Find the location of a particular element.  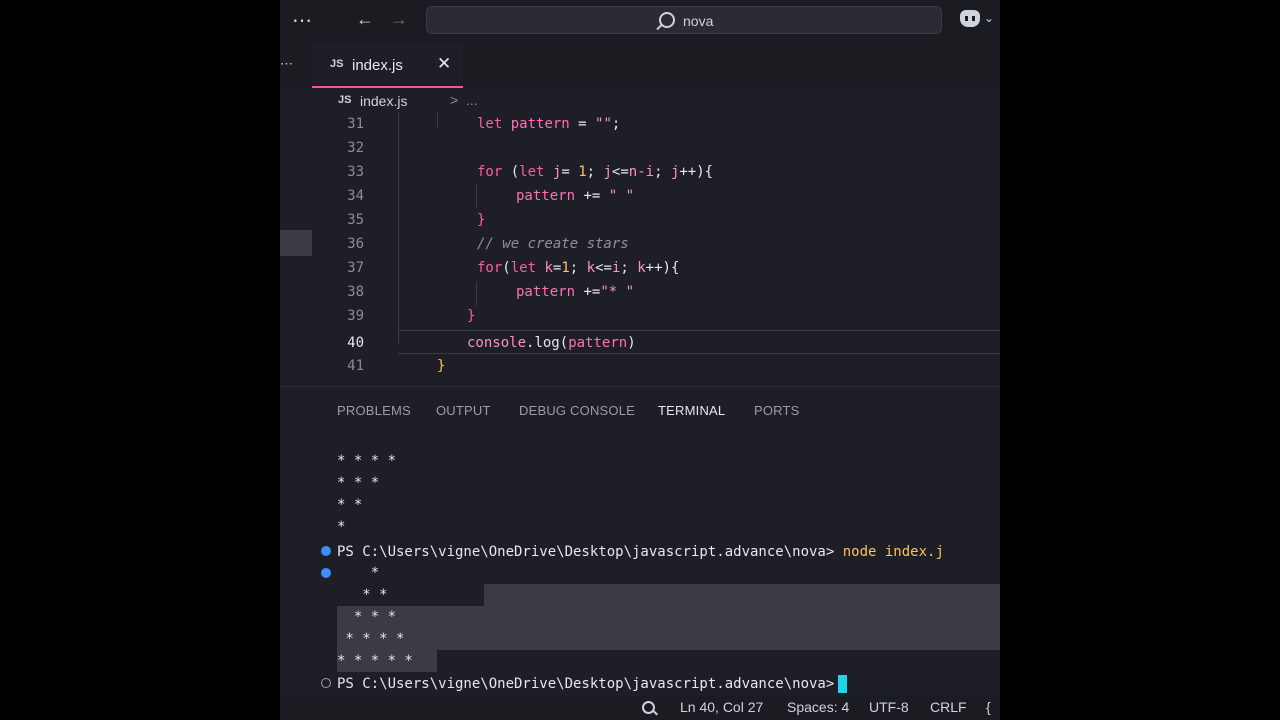

copilot-icon is located at coordinates (970, 18).